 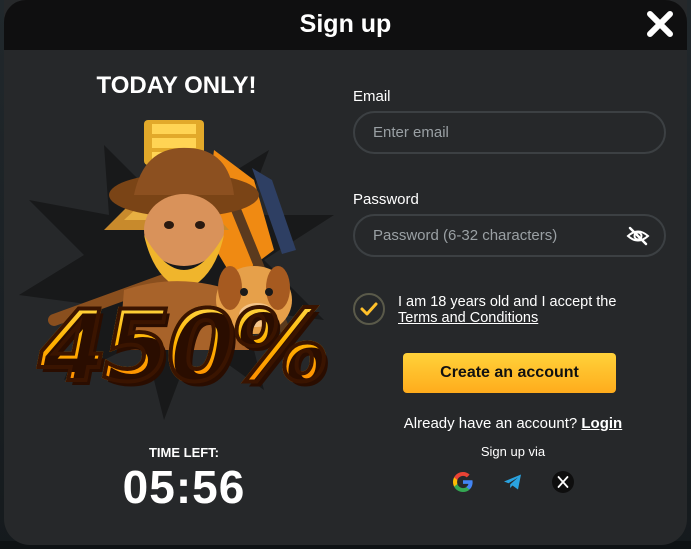 I want to click on eye-slash-icon, so click(x=638, y=236).